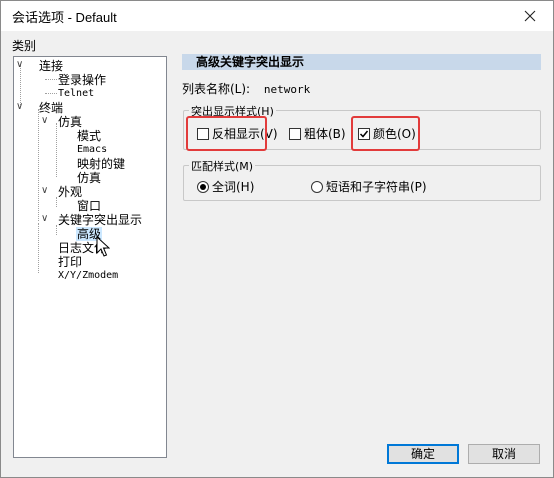 The image size is (554, 478). Describe the element at coordinates (44, 121) in the screenshot. I see `collapse-toggle-emulation: ∨` at that location.